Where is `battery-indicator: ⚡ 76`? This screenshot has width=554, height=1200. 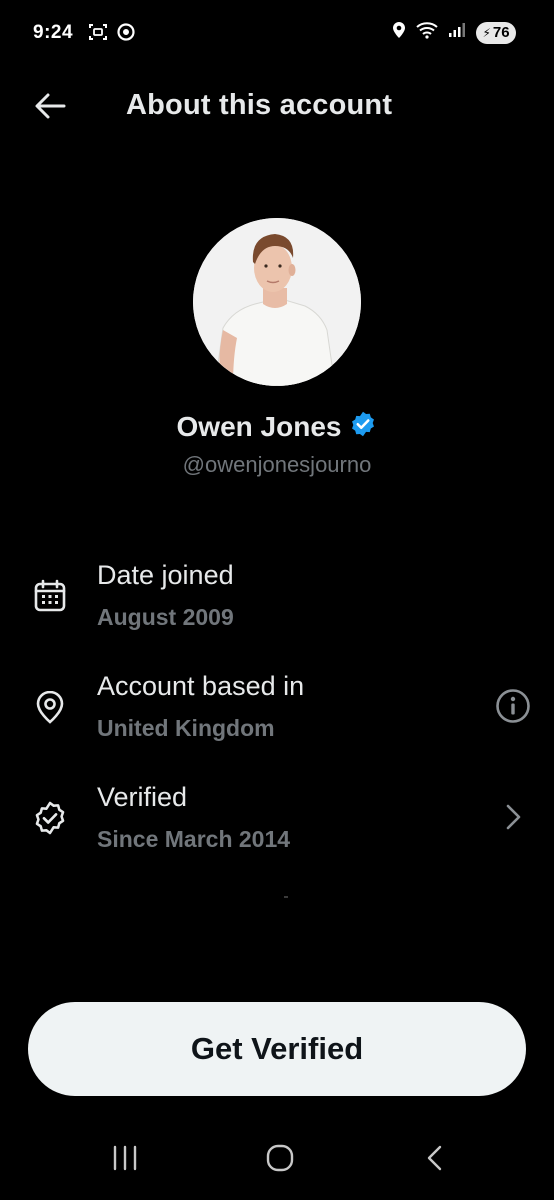 battery-indicator: ⚡ 76 is located at coordinates (496, 32).